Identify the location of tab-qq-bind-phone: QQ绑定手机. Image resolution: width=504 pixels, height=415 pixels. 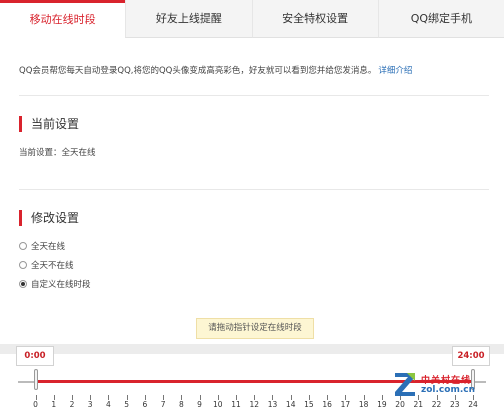
(440, 19).